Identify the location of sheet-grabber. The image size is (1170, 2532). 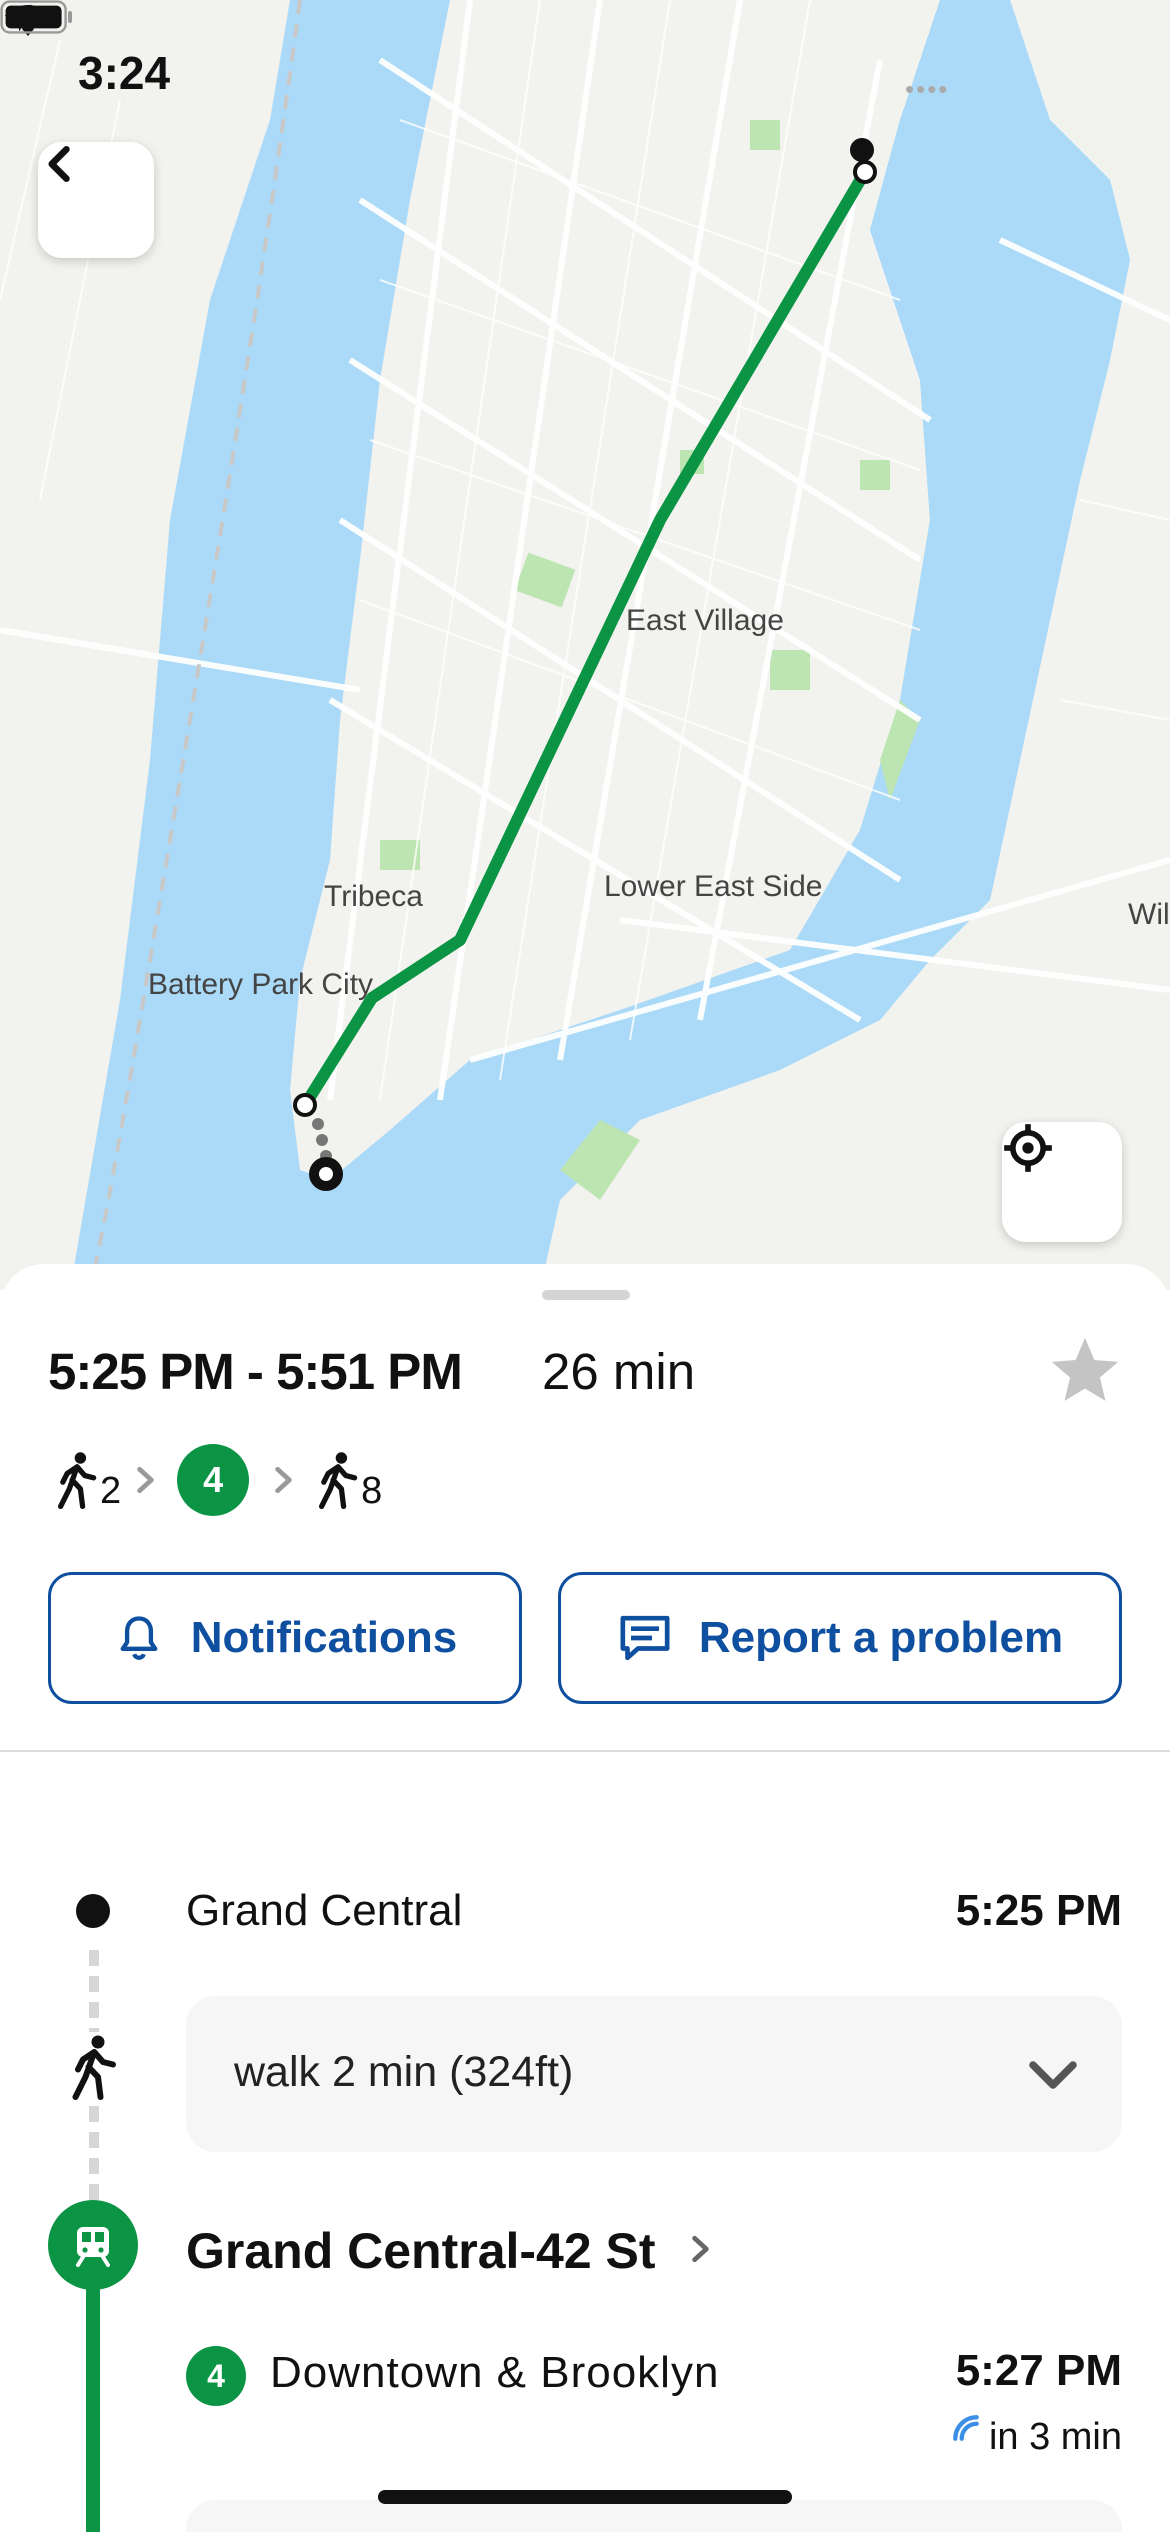
(586, 1295).